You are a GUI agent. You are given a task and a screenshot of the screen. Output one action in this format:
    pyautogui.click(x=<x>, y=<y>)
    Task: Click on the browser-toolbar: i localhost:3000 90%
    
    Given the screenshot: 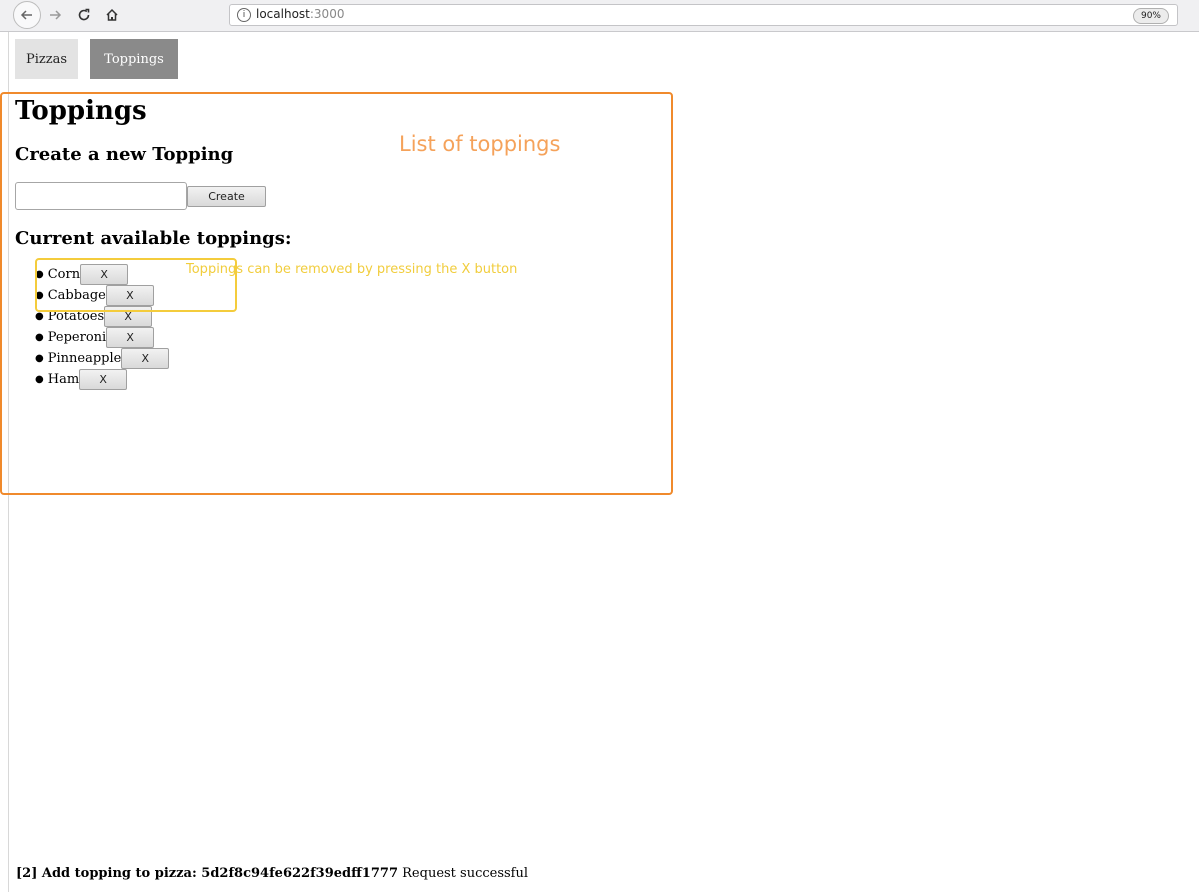 What is the action you would take?
    pyautogui.click(x=599, y=16)
    